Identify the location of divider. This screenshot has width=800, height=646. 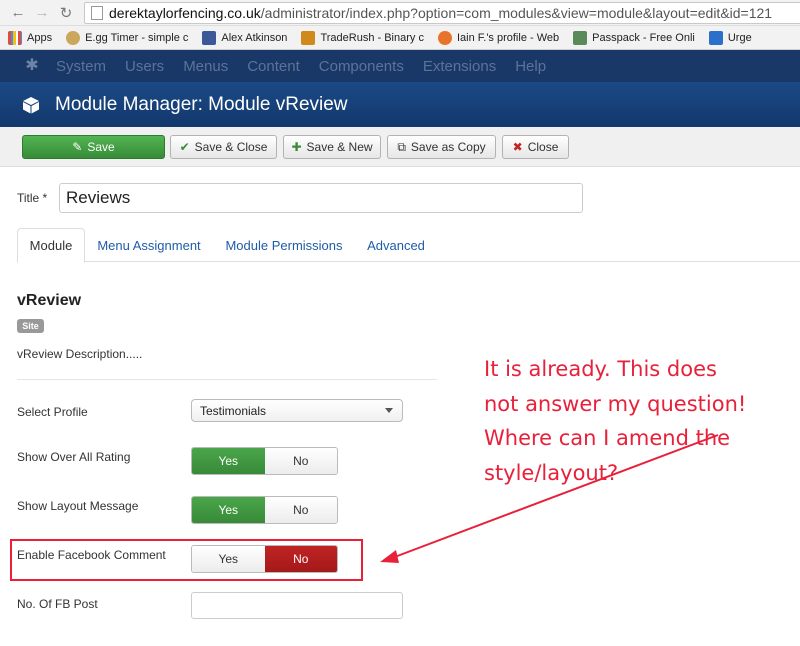
(227, 379).